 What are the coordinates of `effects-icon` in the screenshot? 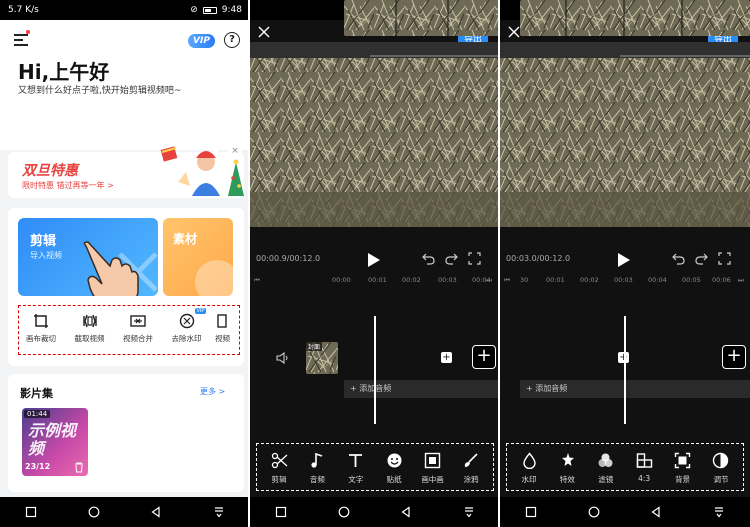 It's located at (567, 459).